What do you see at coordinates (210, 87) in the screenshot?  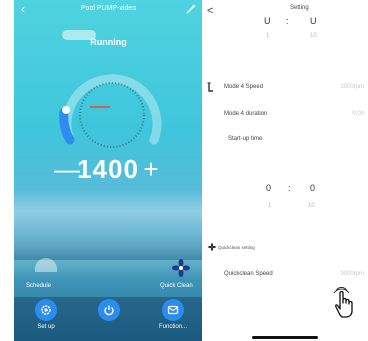 I see `timer-icon` at bounding box center [210, 87].